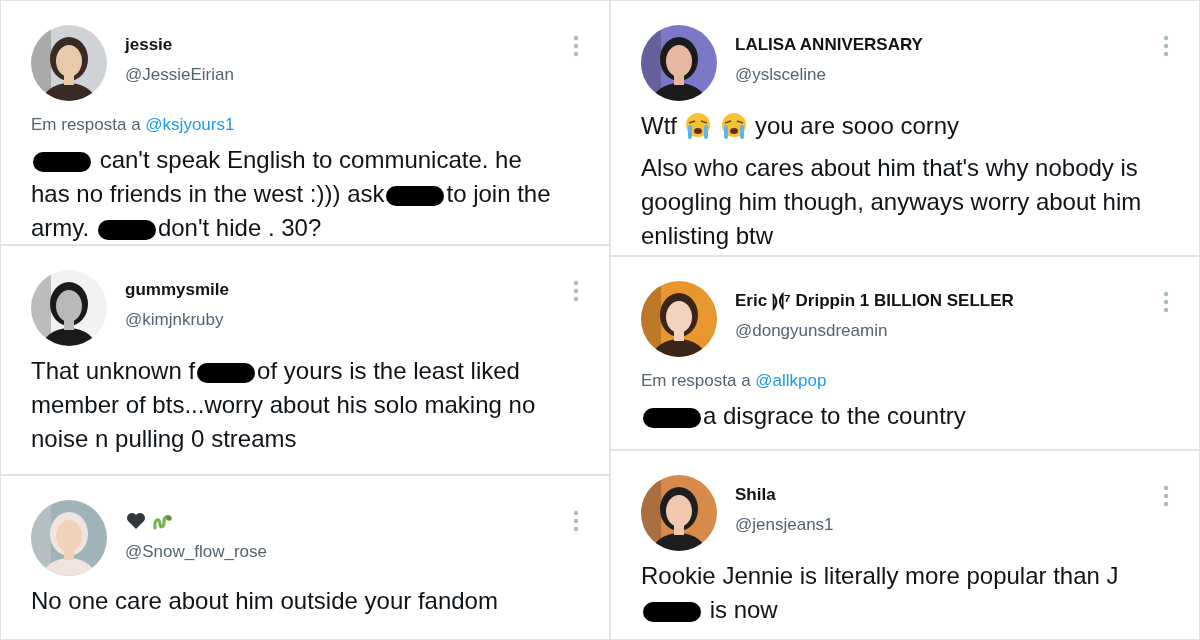  Describe the element at coordinates (940, 525) in the screenshot. I see `user-handle: @jensjeans1` at that location.